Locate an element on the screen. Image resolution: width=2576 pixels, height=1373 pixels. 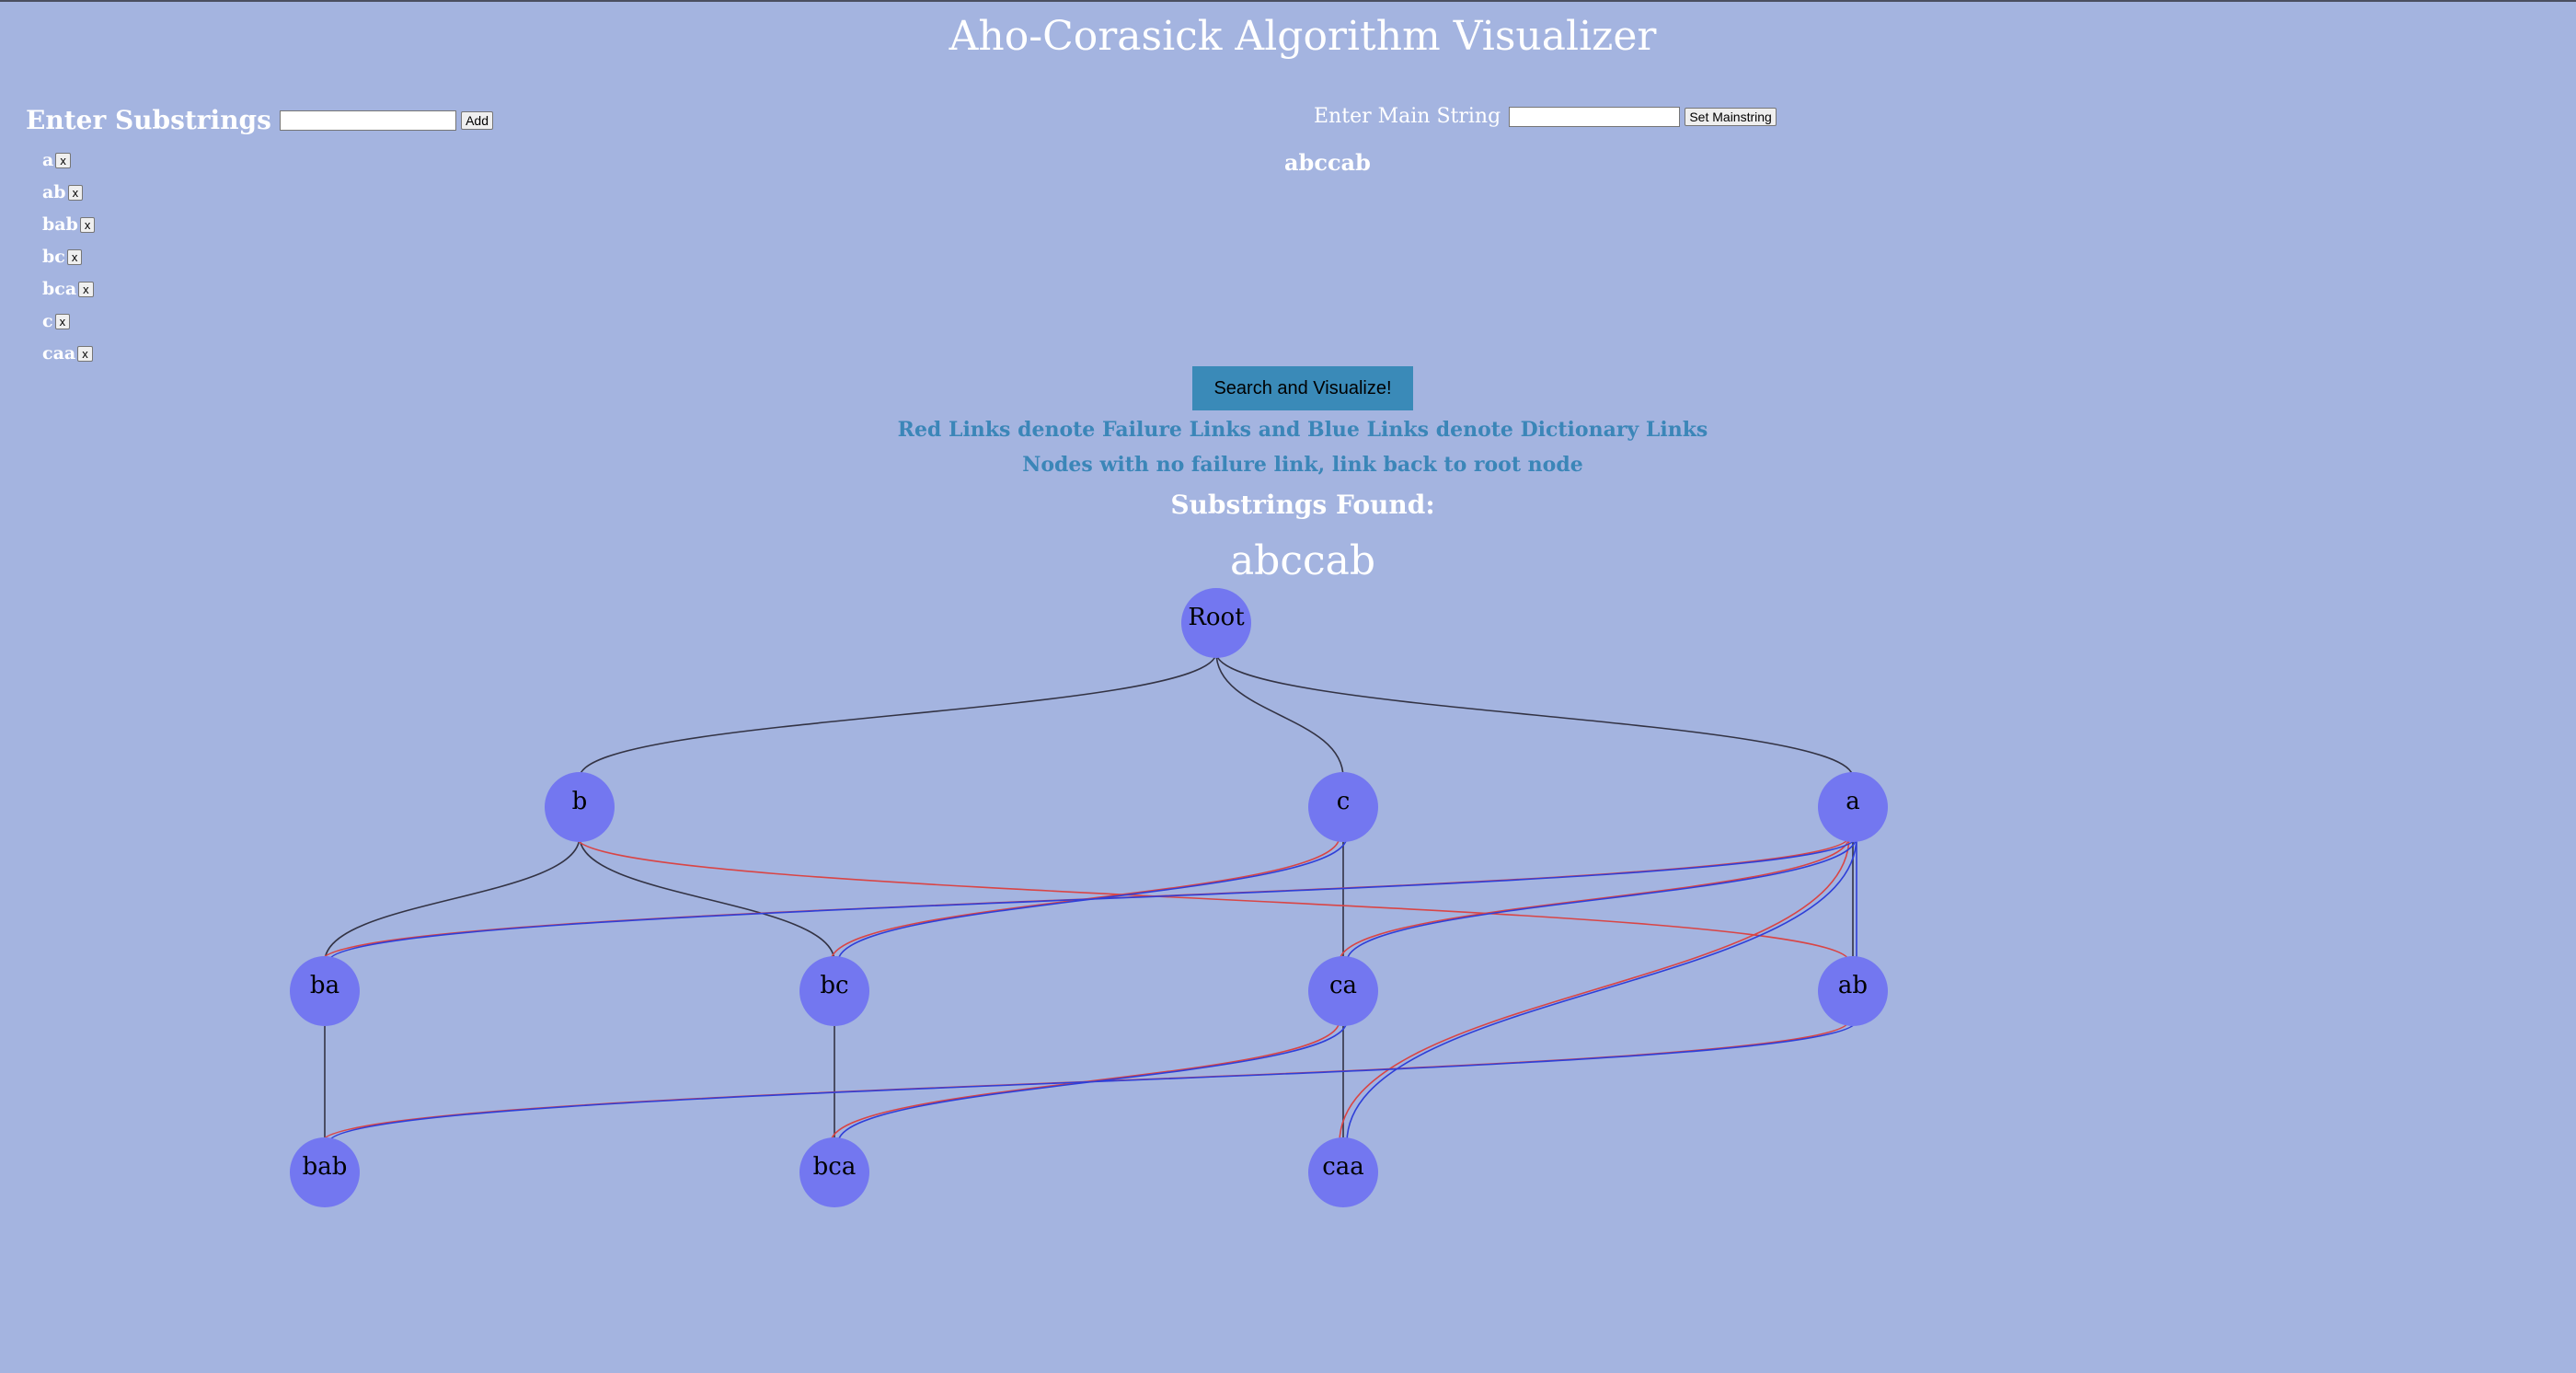
node-label: a is located at coordinates (1853, 801).